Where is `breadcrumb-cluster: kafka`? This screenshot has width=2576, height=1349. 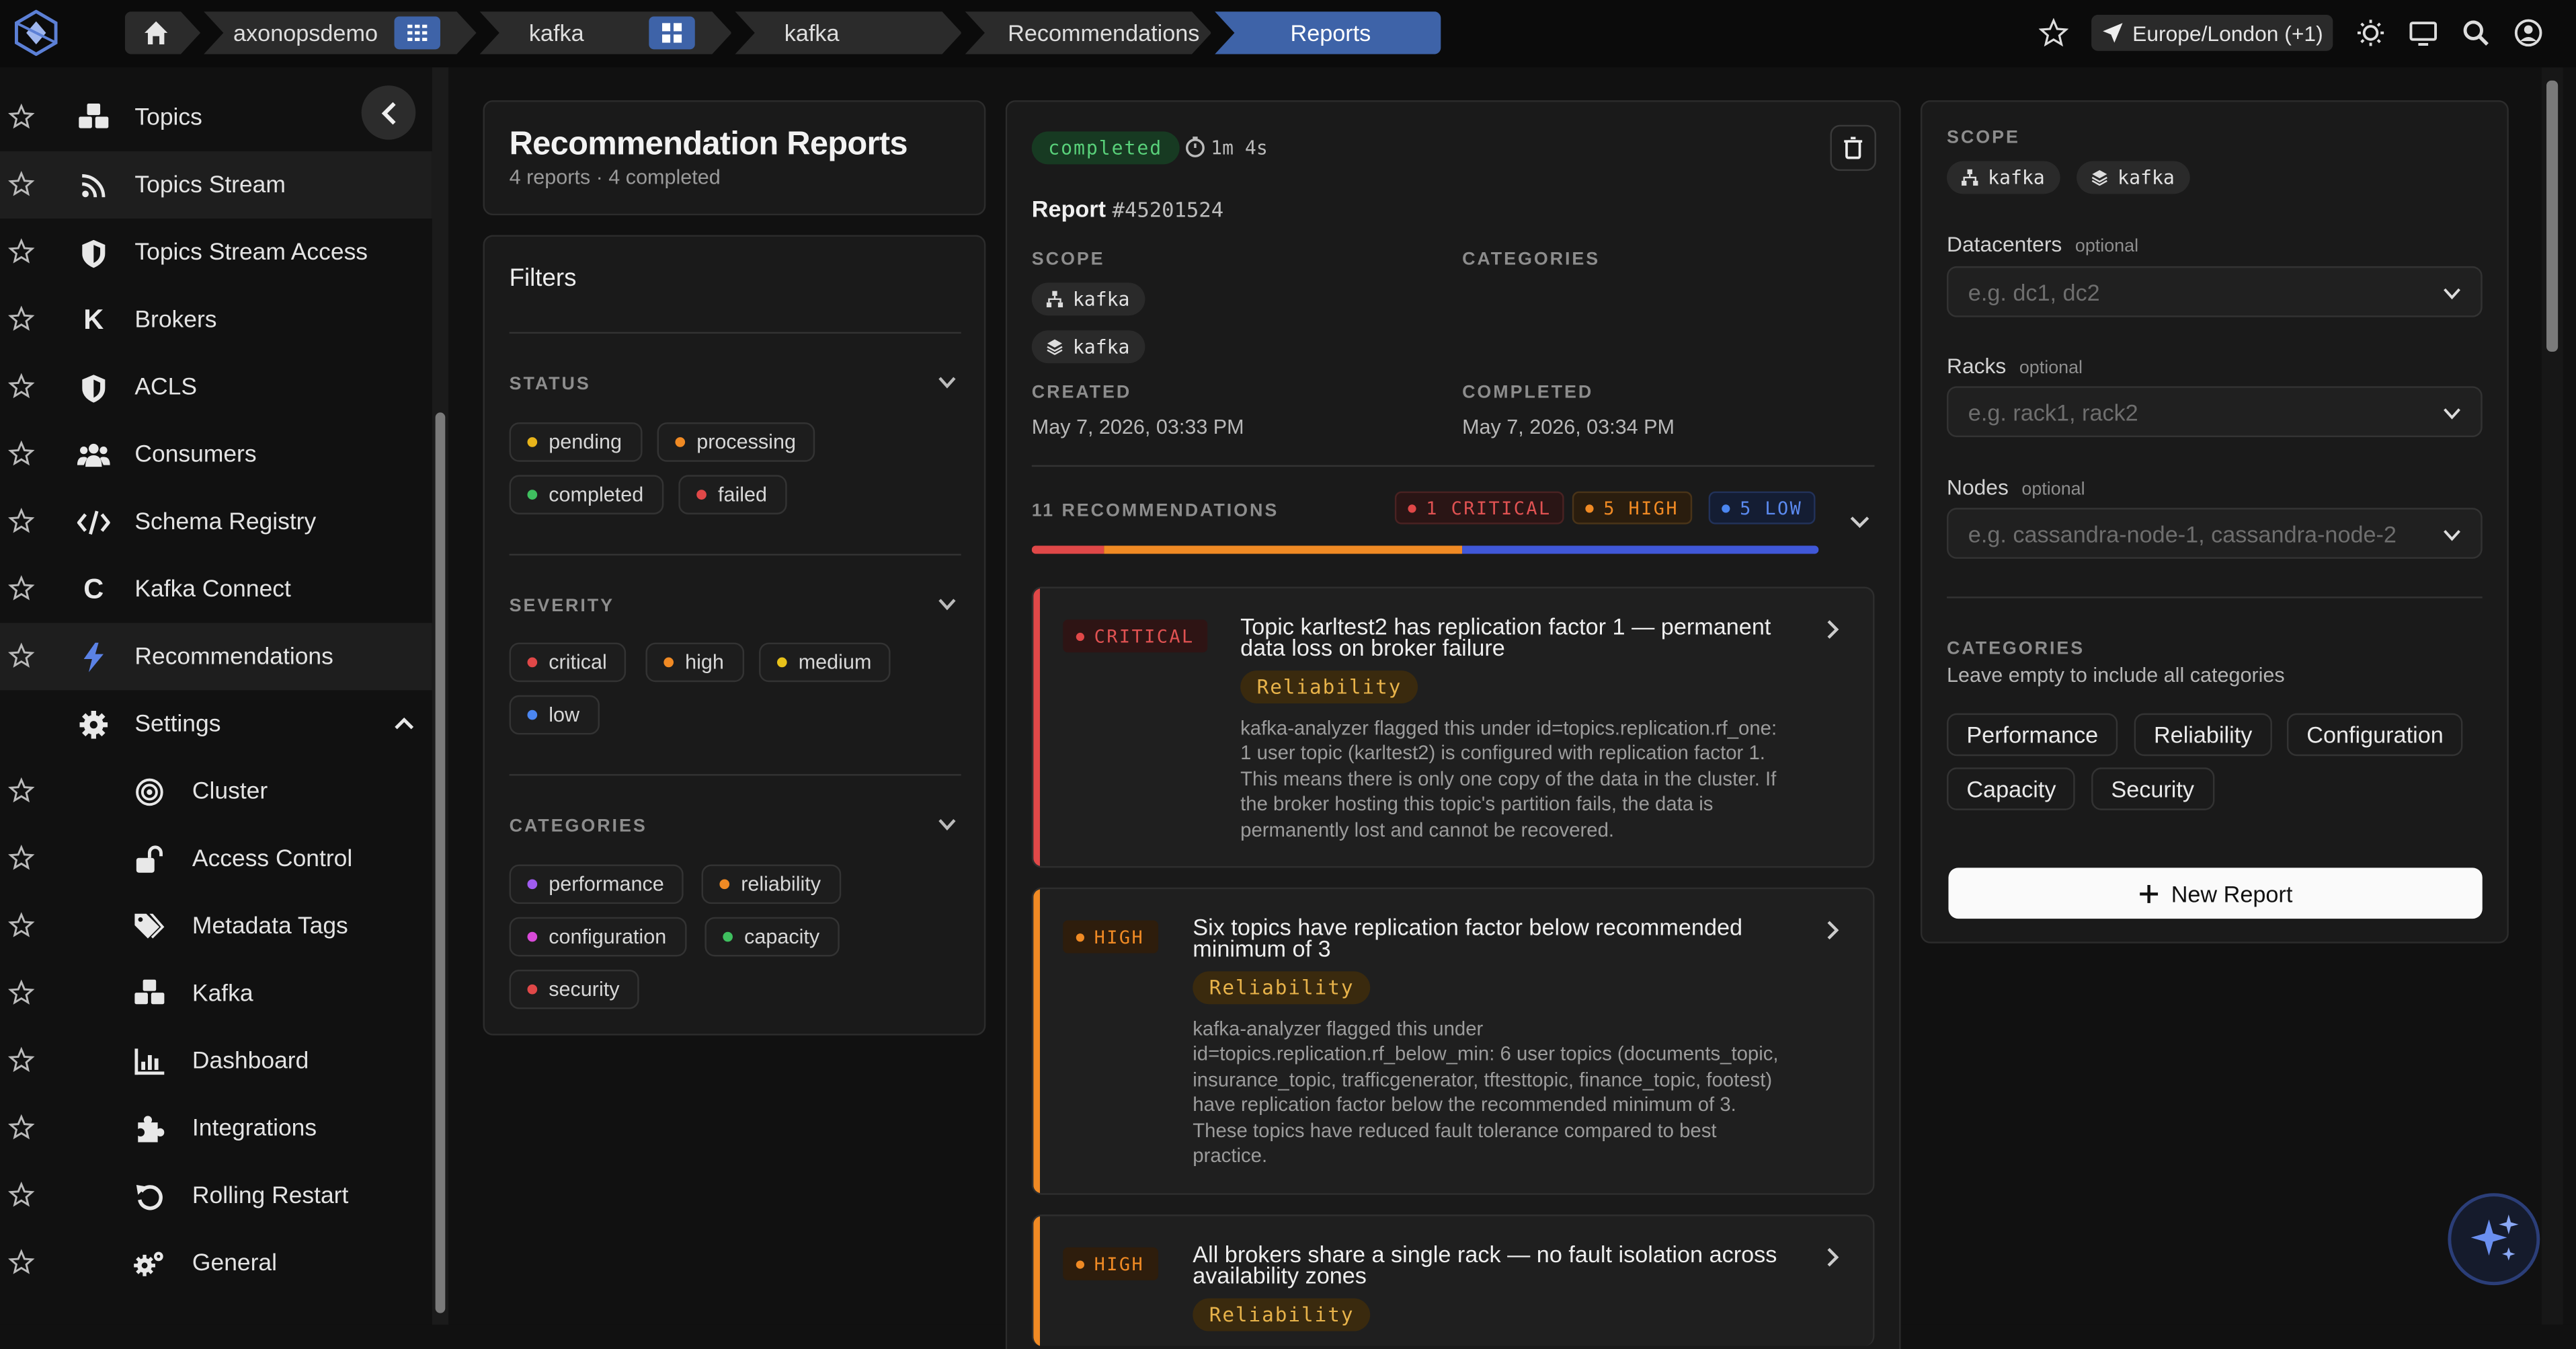
breadcrumb-cluster: kafka is located at coordinates (848, 32).